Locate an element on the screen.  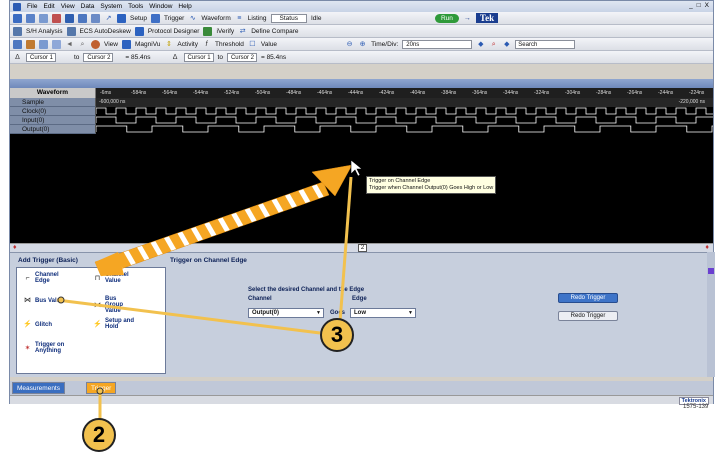
window-icon is located at coordinates (82, 18).